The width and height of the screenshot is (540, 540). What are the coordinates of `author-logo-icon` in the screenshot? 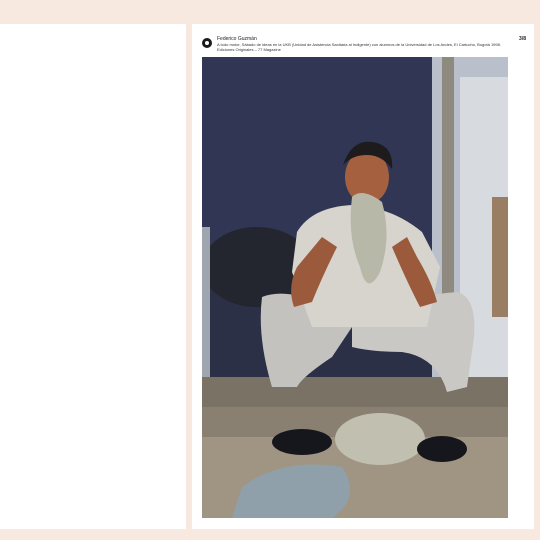 It's located at (207, 43).